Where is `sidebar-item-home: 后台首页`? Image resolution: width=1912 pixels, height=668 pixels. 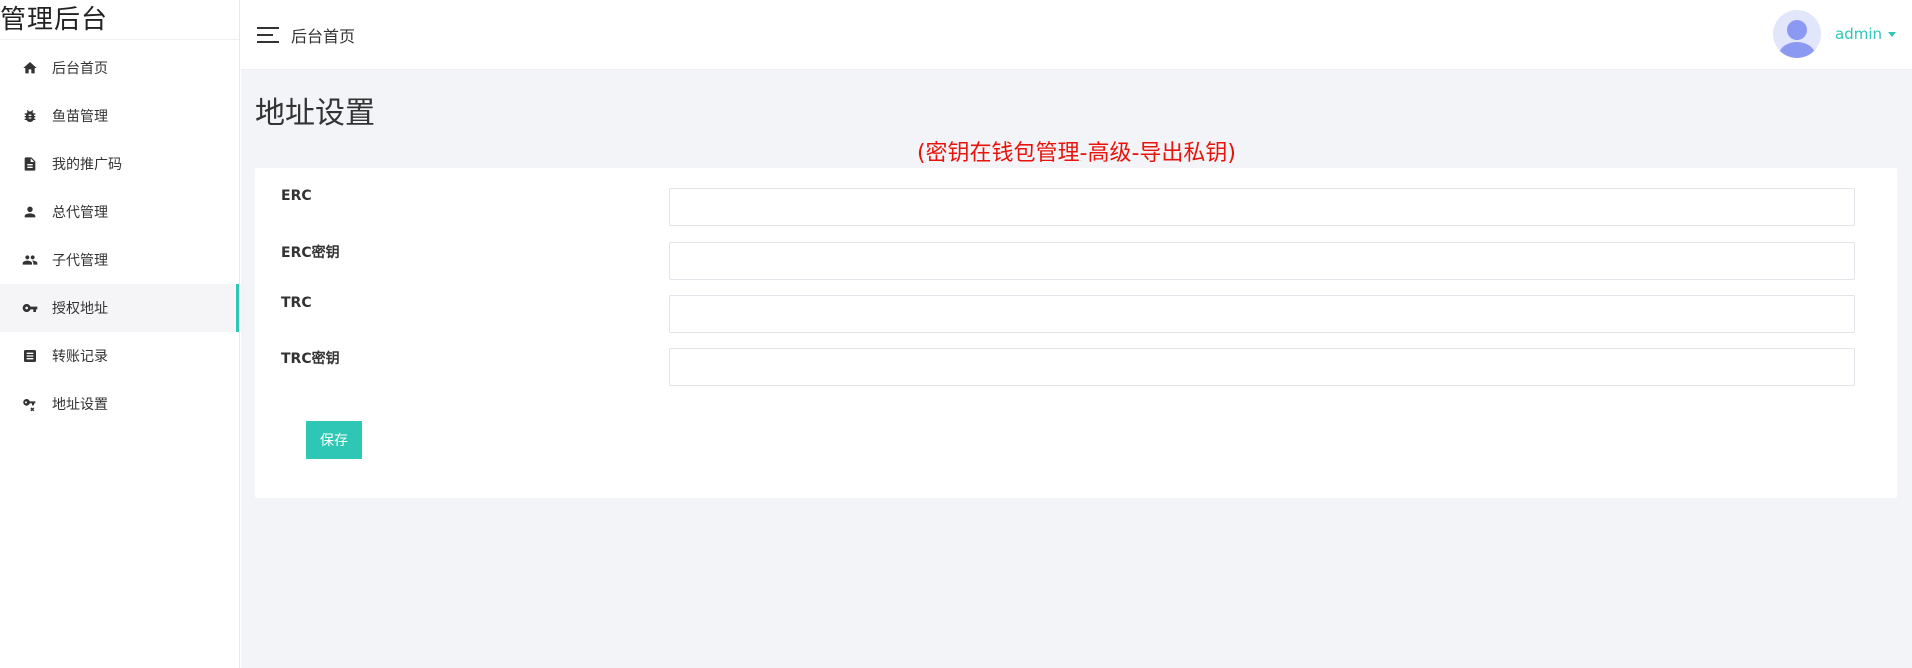 sidebar-item-home: 后台首页 is located at coordinates (119, 68).